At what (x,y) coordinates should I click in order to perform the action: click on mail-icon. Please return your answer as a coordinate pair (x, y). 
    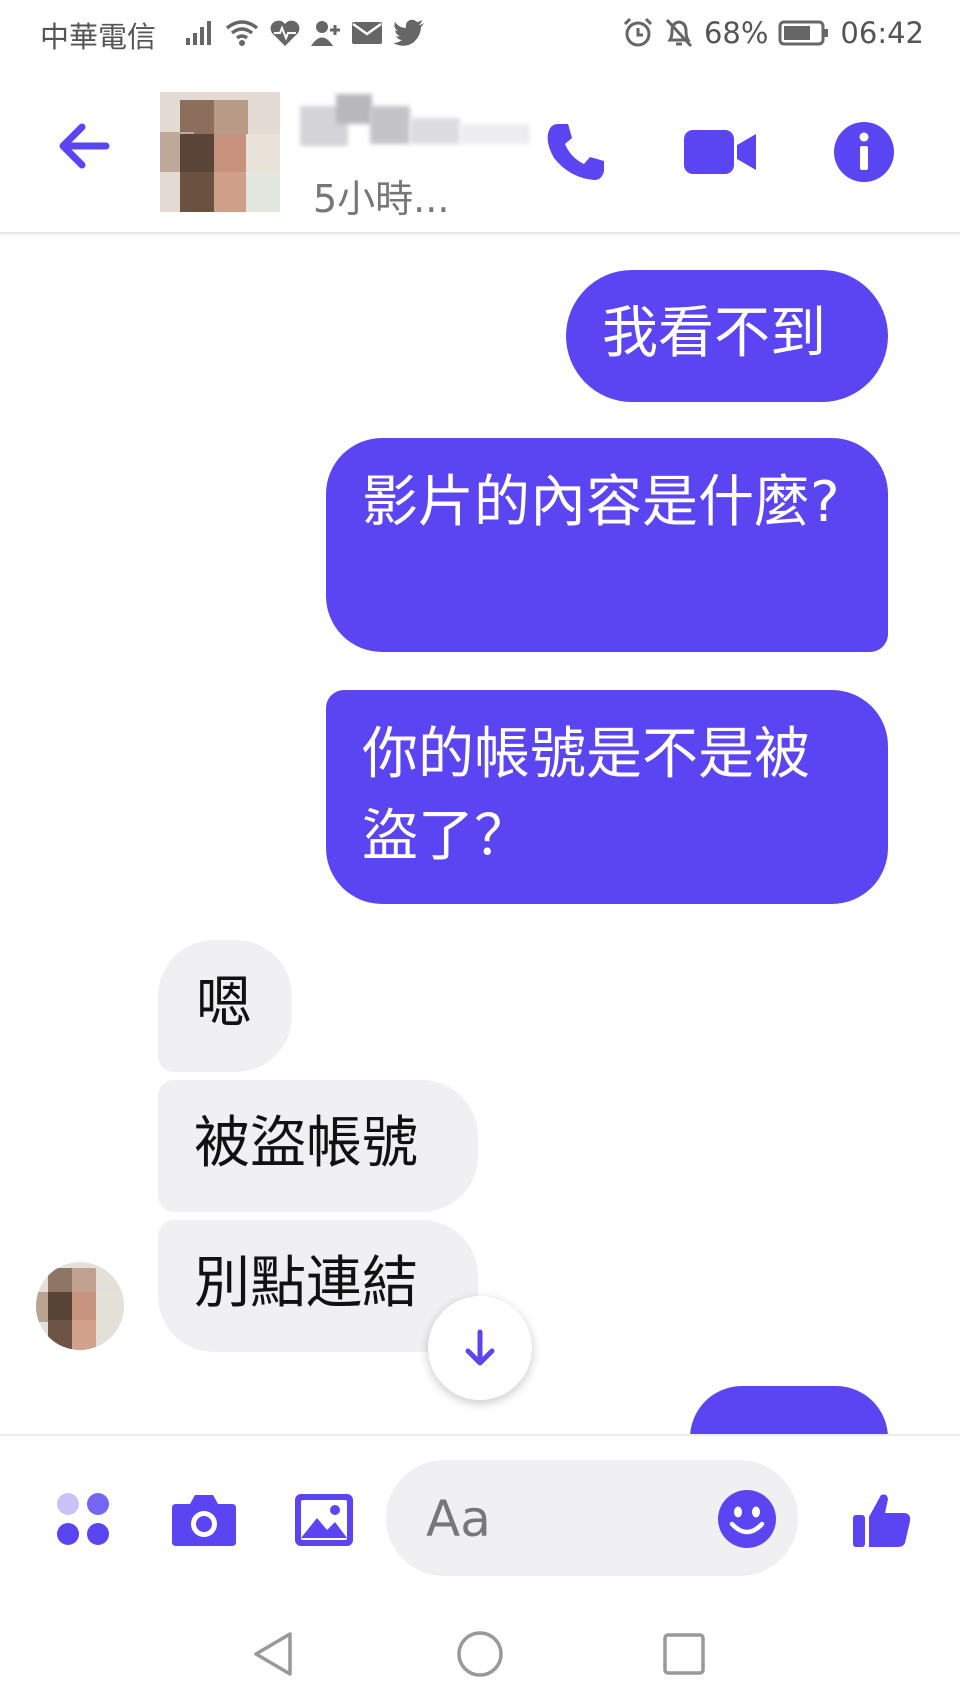
    Looking at the image, I should click on (367, 33).